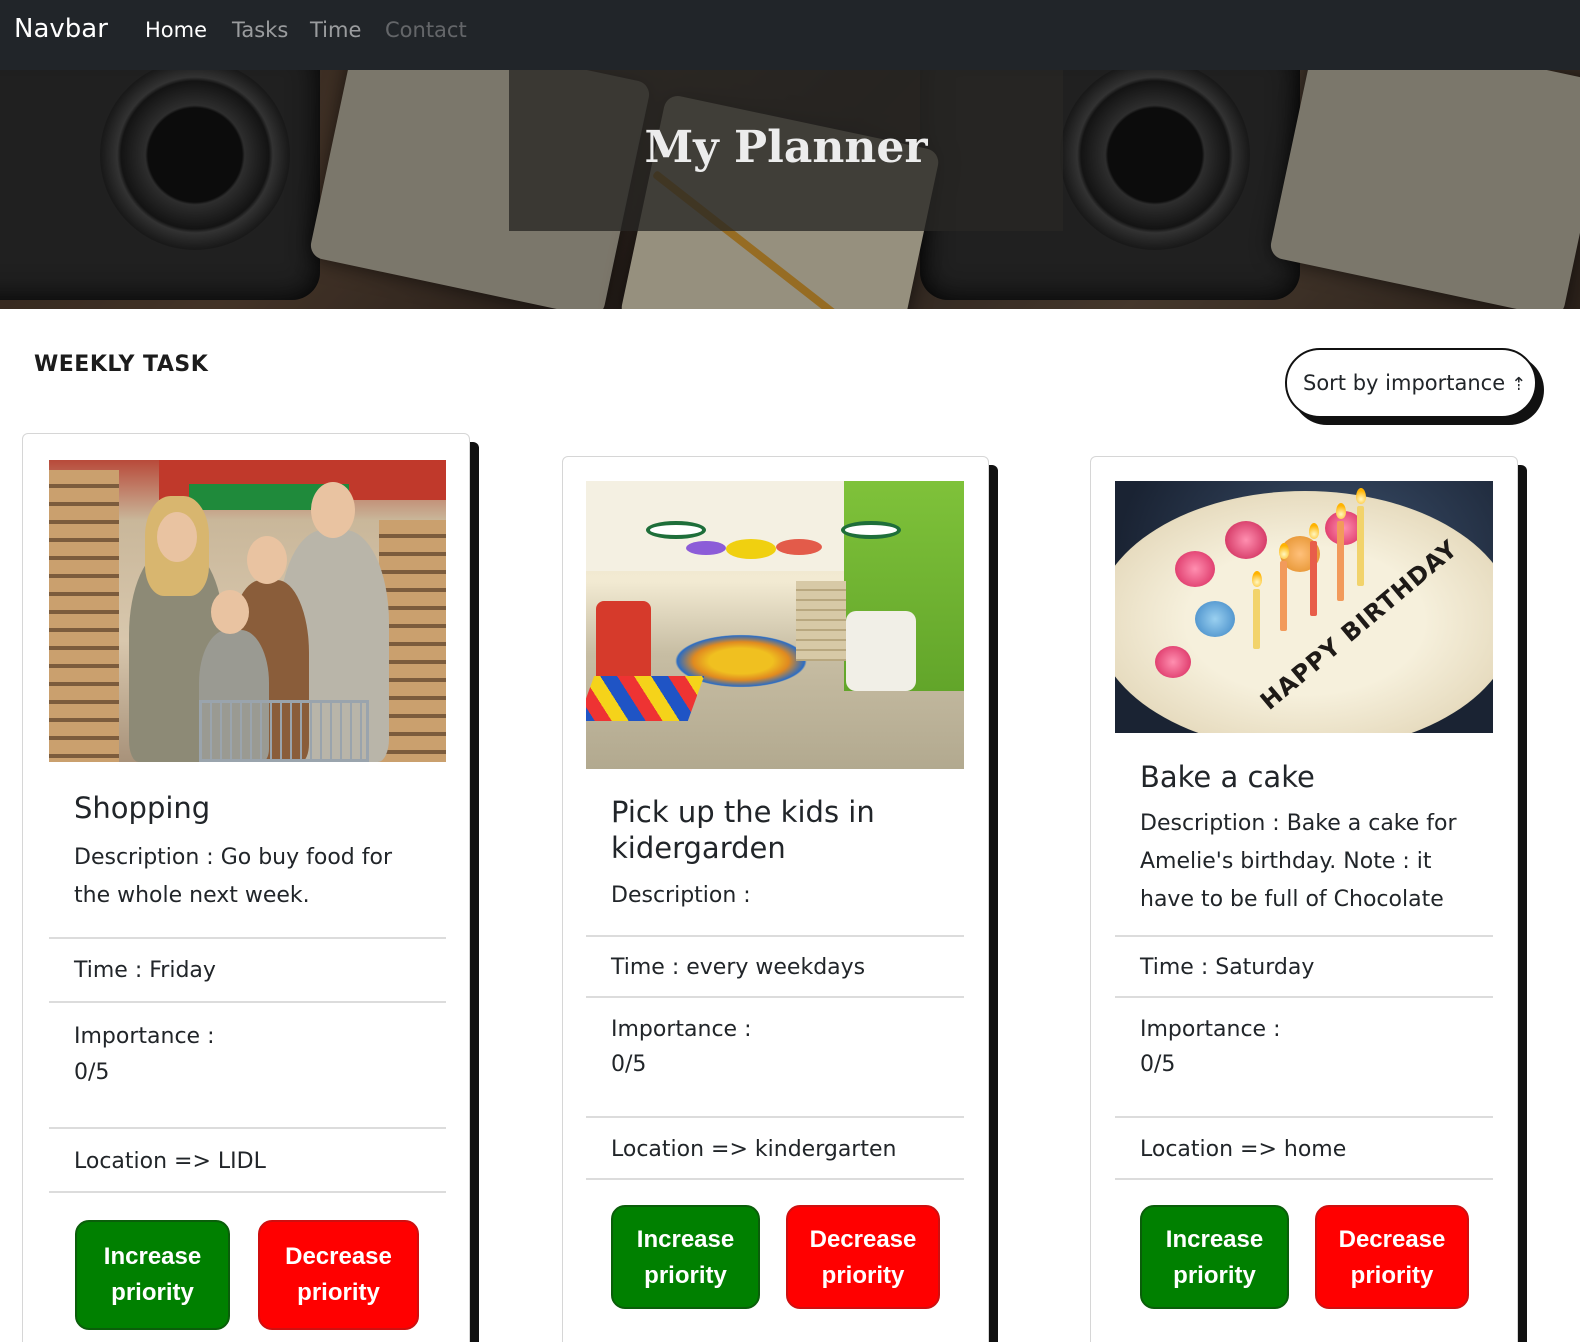 The width and height of the screenshot is (1580, 1342). What do you see at coordinates (821, 621) in the screenshot?
I see `kg-stairs` at bounding box center [821, 621].